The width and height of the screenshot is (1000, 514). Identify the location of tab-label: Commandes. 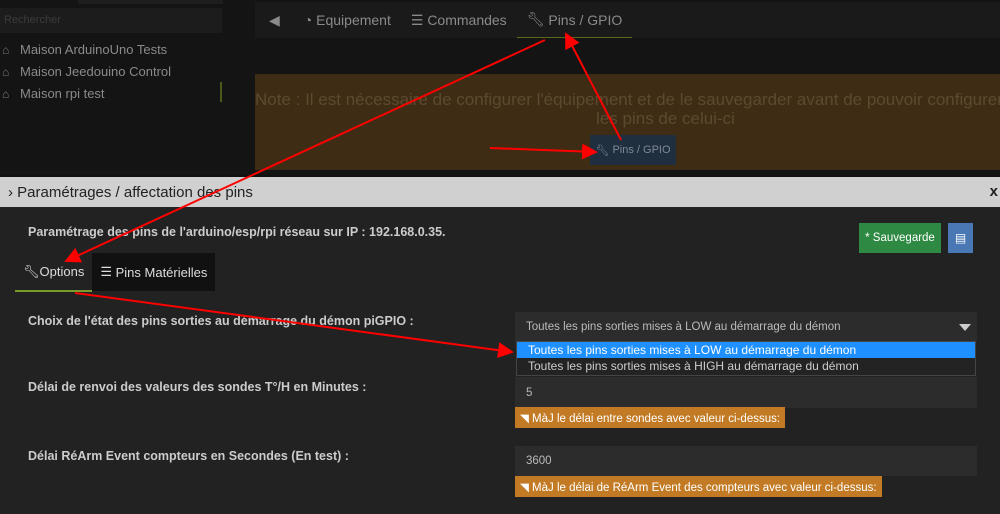
(467, 20).